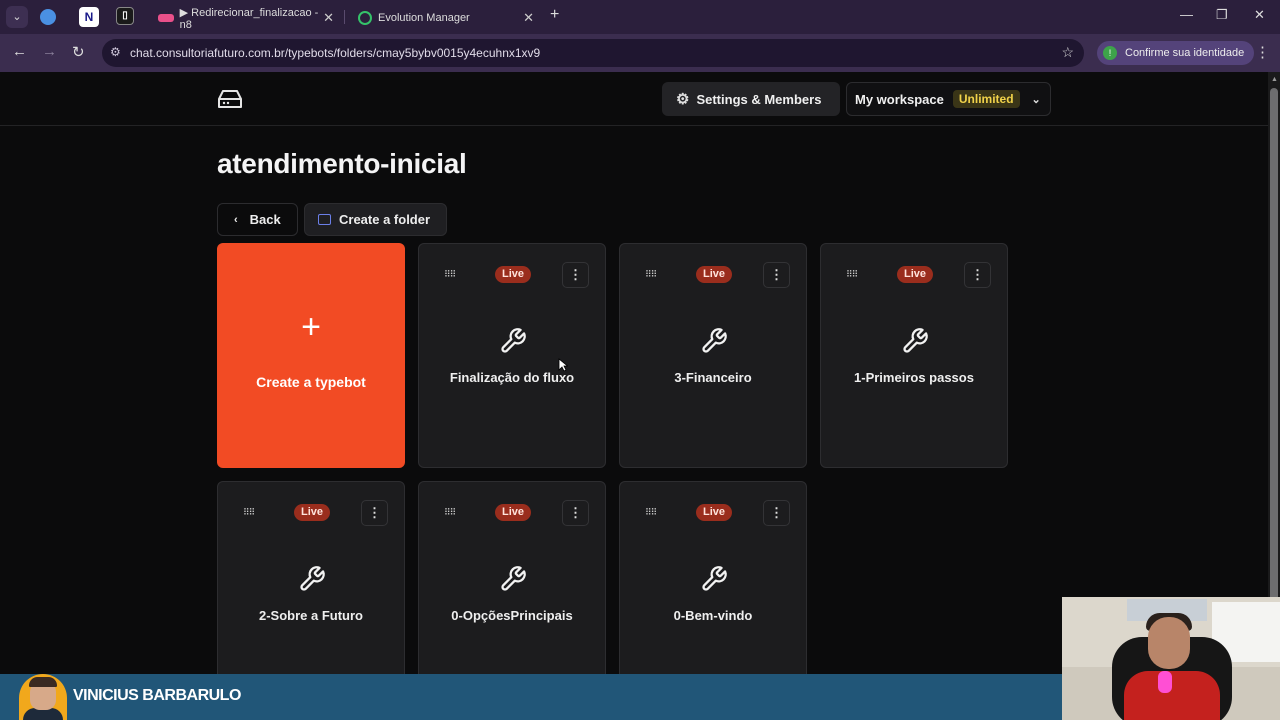 The width and height of the screenshot is (1280, 720). I want to click on create-folder-label: Create a folder, so click(385, 219).